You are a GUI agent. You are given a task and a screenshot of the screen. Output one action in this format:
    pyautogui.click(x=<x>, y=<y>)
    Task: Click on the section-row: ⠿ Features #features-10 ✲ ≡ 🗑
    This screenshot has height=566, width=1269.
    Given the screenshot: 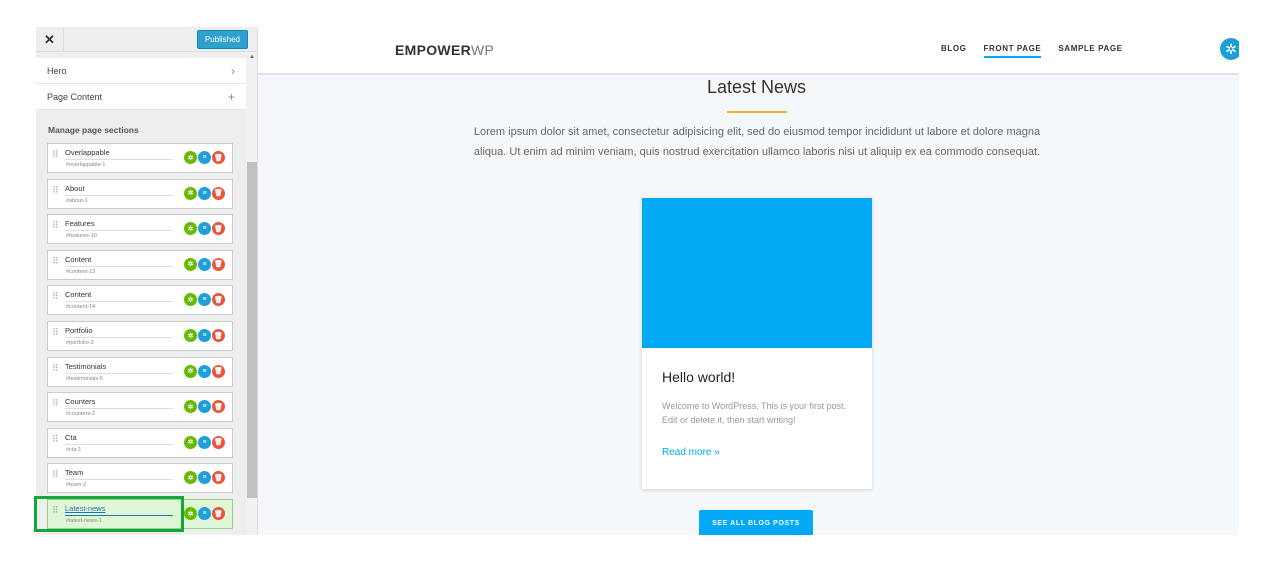 What is the action you would take?
    pyautogui.click(x=140, y=229)
    